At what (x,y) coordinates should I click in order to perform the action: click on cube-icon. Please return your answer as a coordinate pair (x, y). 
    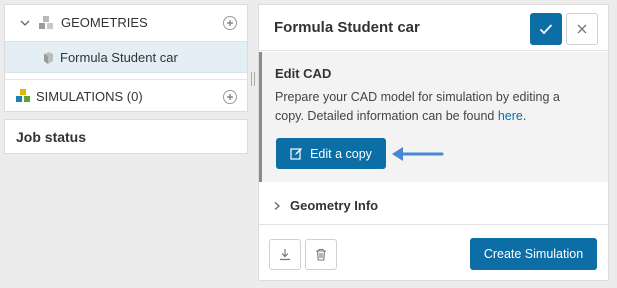
    Looking at the image, I should click on (48, 58).